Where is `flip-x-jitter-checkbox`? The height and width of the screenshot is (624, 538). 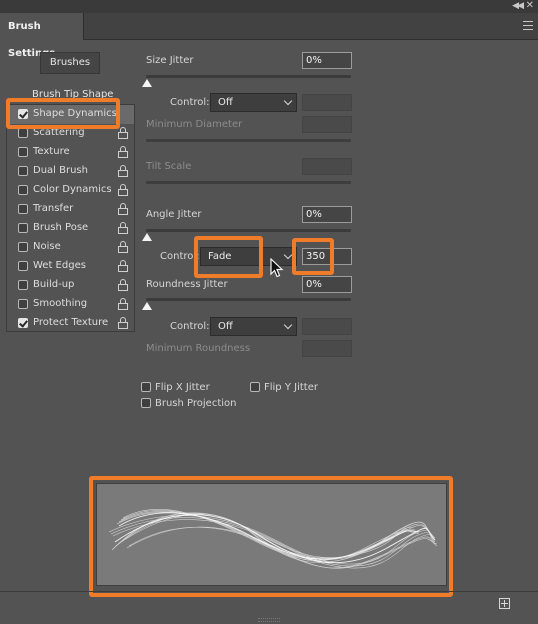
flip-x-jitter-checkbox is located at coordinates (146, 387).